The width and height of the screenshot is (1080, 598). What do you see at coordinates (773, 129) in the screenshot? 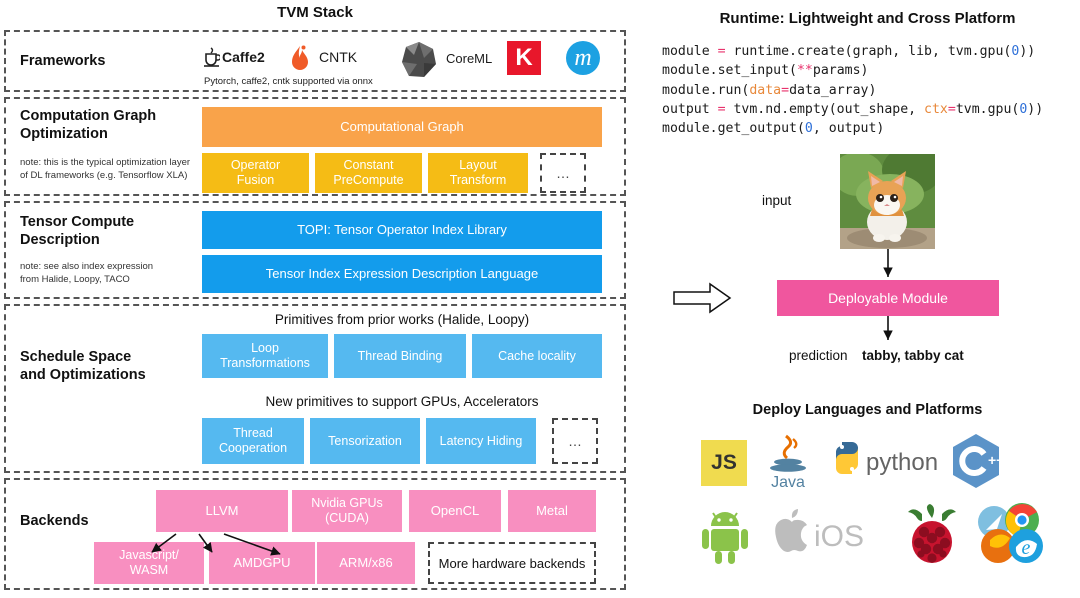
I see `code-line-5: module.get_output(0, output)` at bounding box center [773, 129].